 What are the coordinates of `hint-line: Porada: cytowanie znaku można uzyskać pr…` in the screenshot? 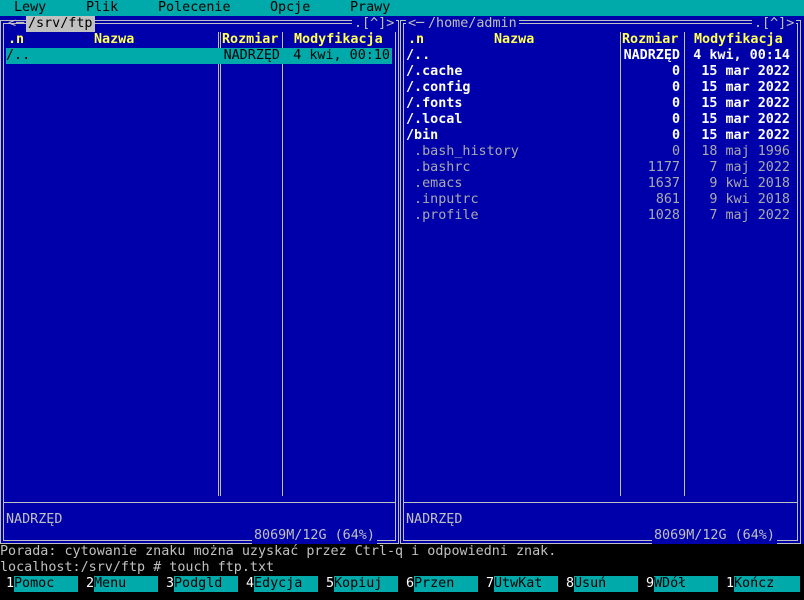 It's located at (278, 551).